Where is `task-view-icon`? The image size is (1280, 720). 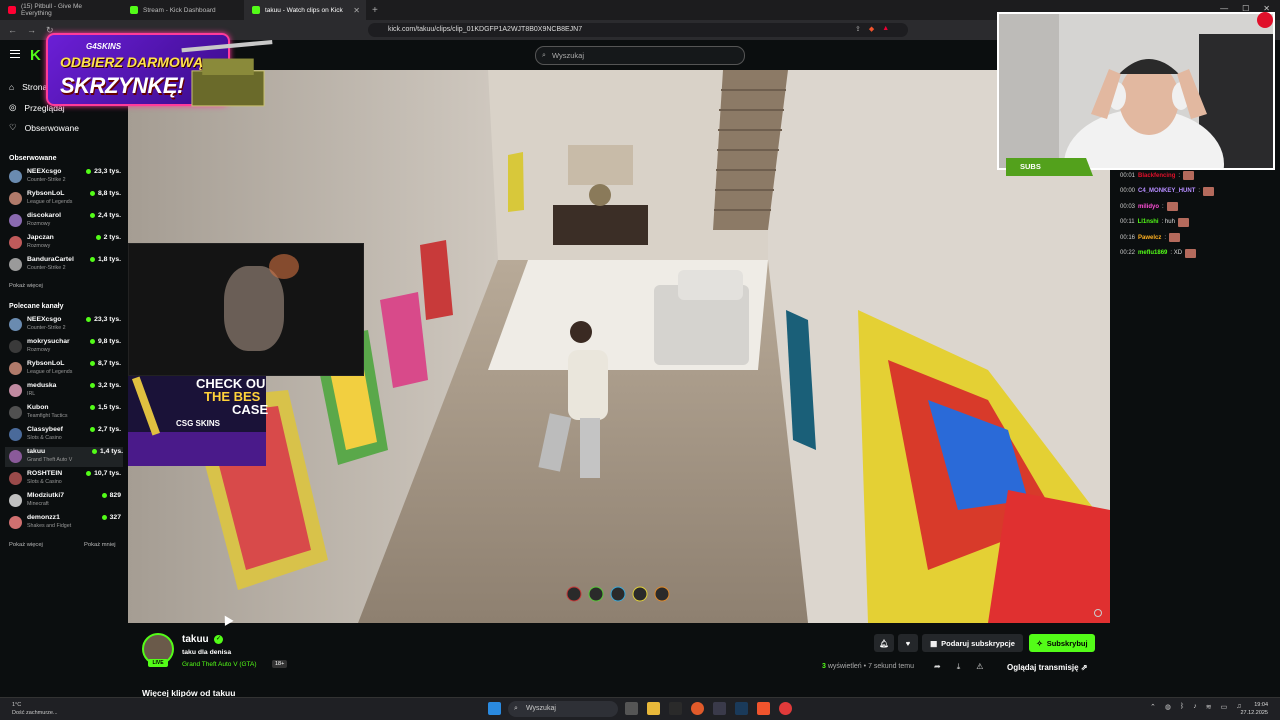 task-view-icon is located at coordinates (631, 708).